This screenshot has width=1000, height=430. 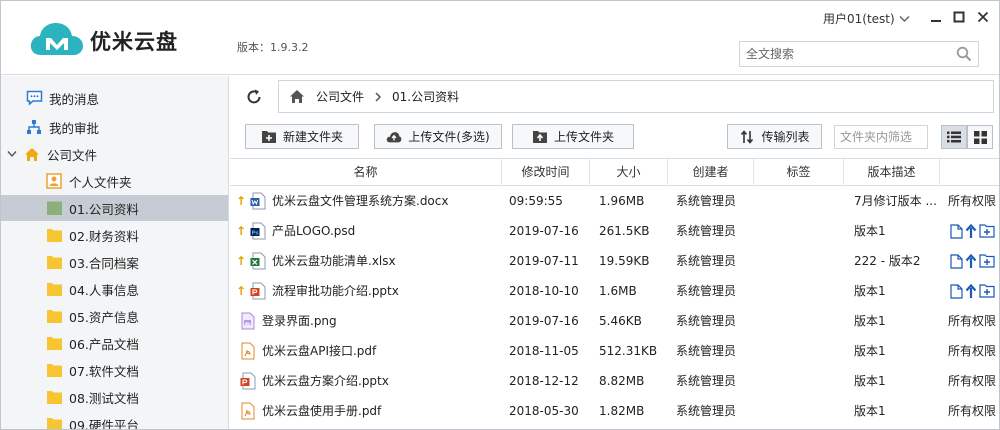 What do you see at coordinates (636, 96) in the screenshot?
I see `breadcrumb: 公司文件 01.公司资料` at bounding box center [636, 96].